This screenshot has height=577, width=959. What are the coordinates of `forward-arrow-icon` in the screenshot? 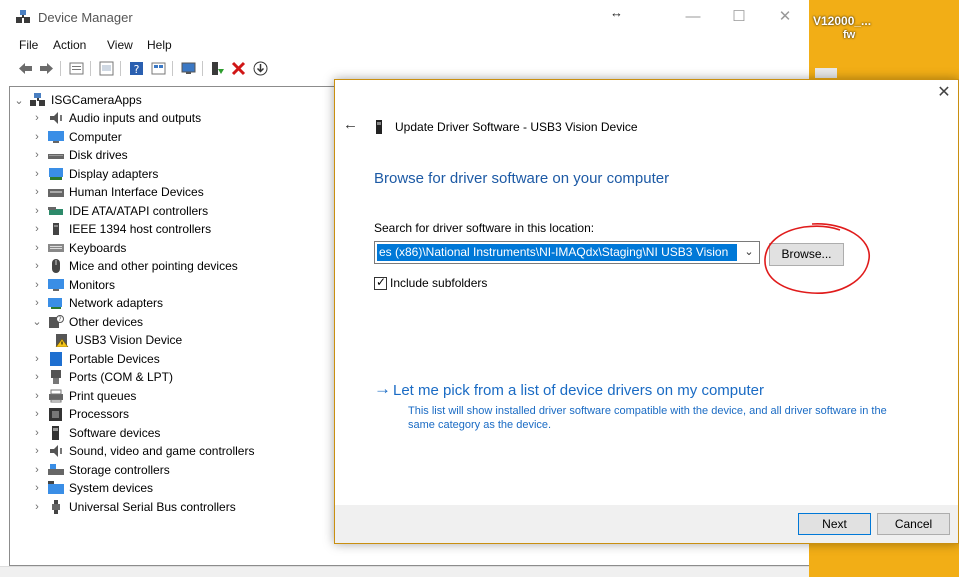 It's located at (46, 68).